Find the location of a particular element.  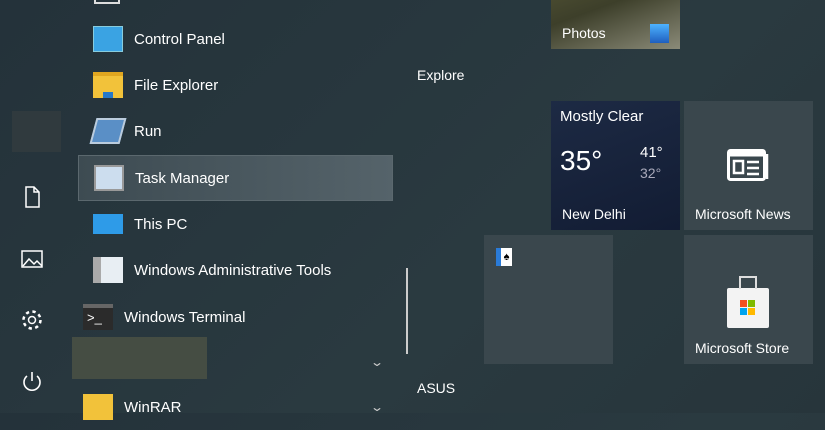

weather-high: 41° is located at coordinates (651, 152).